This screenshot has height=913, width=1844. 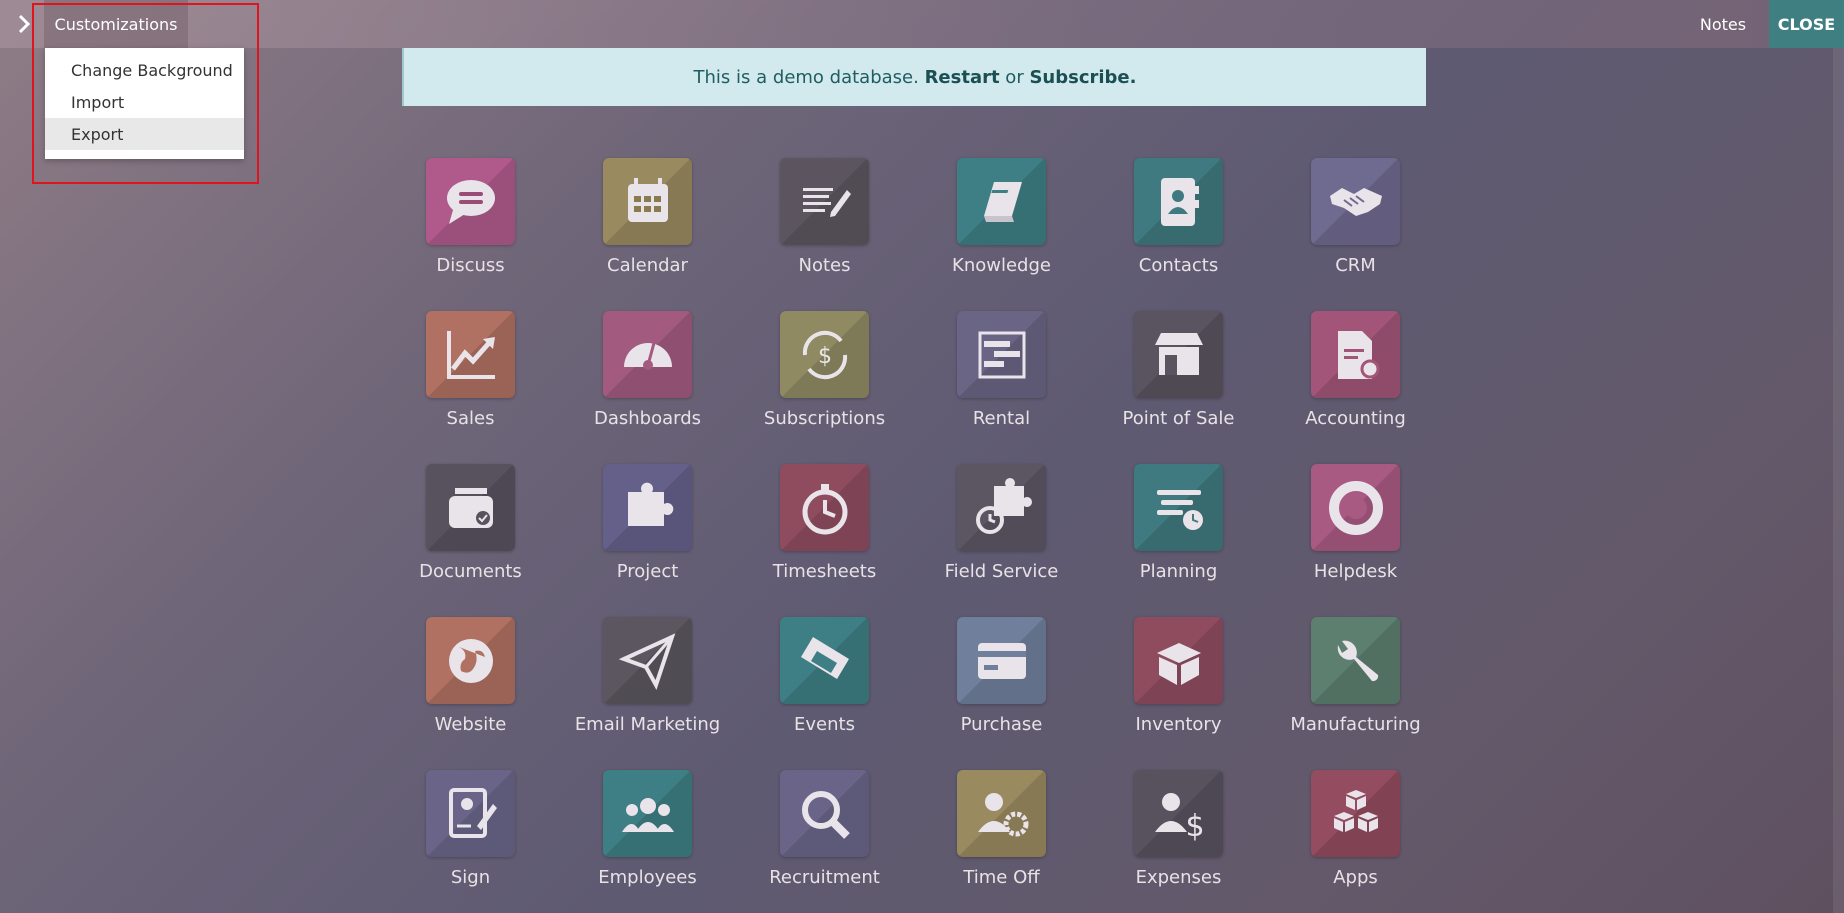 I want to click on signature-icon, so click(x=470, y=813).